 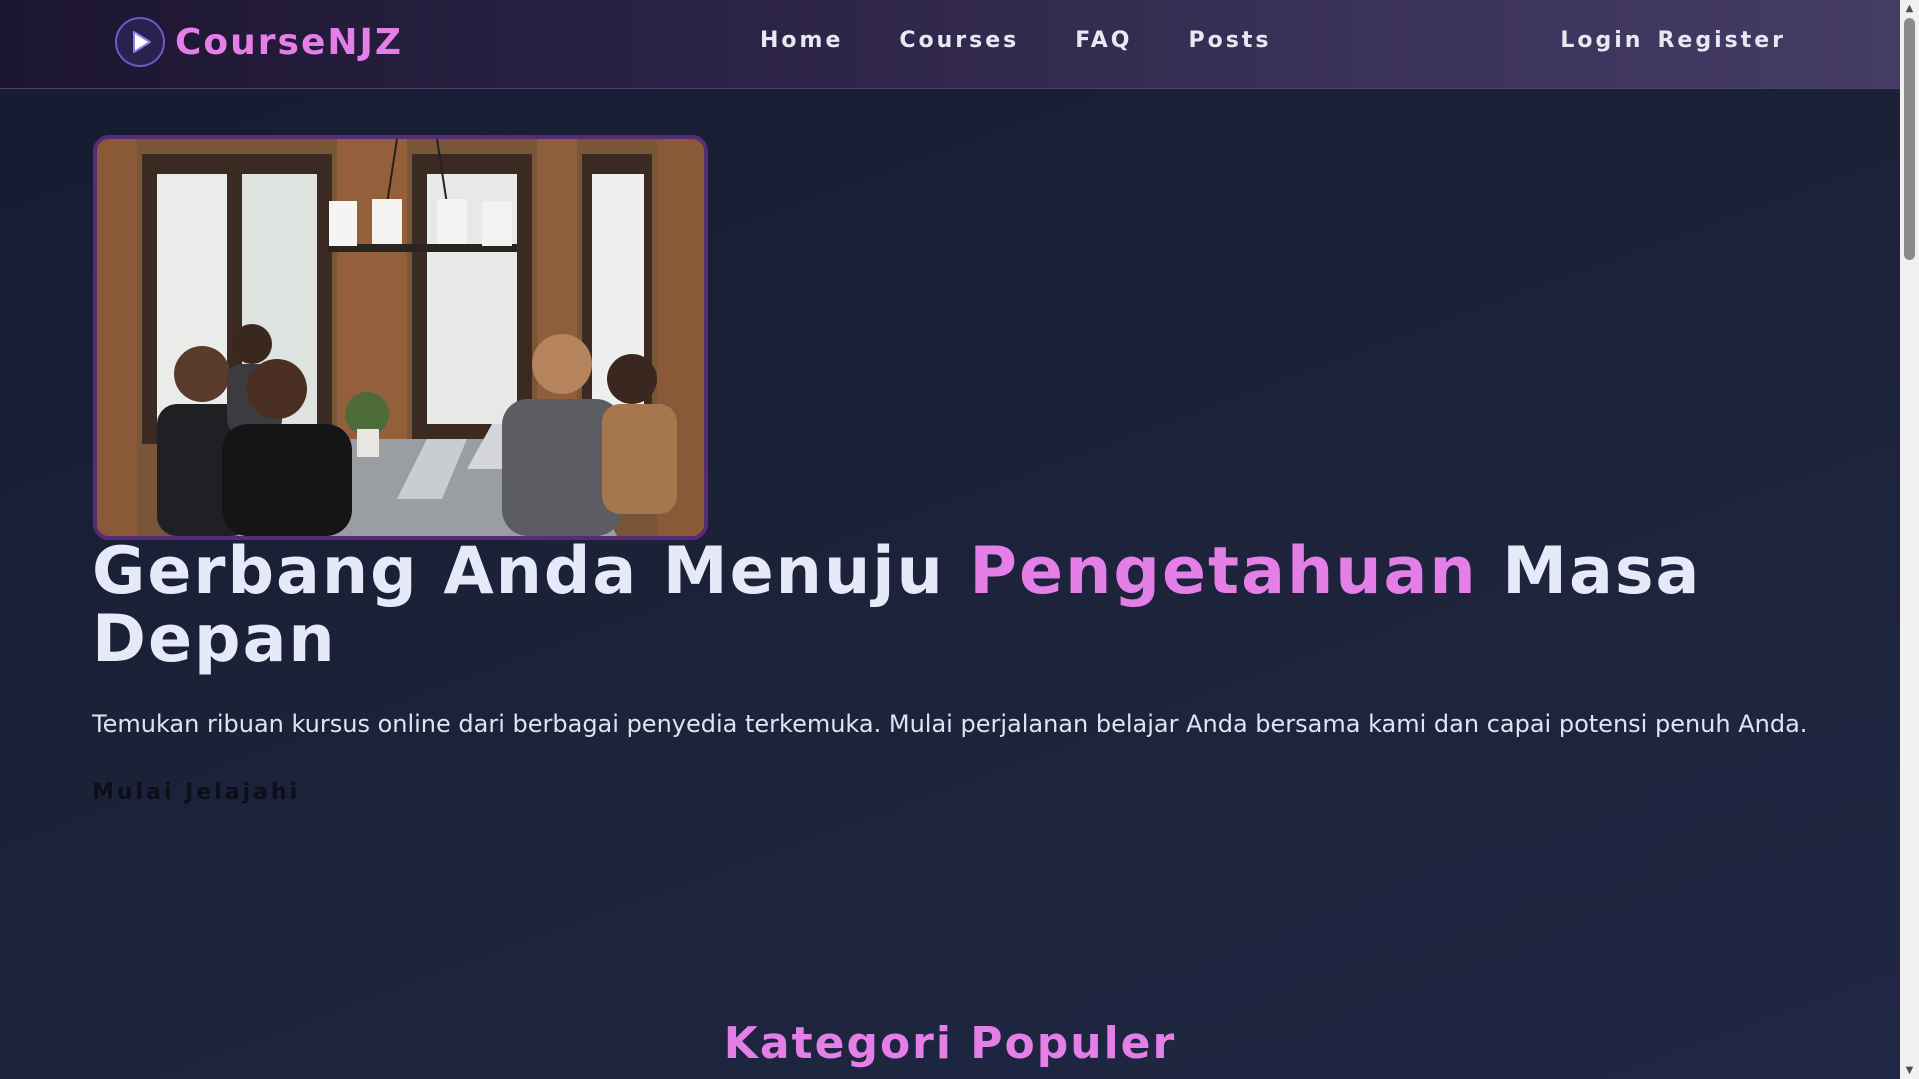 I want to click on scroll-thumb, so click(x=1909, y=139).